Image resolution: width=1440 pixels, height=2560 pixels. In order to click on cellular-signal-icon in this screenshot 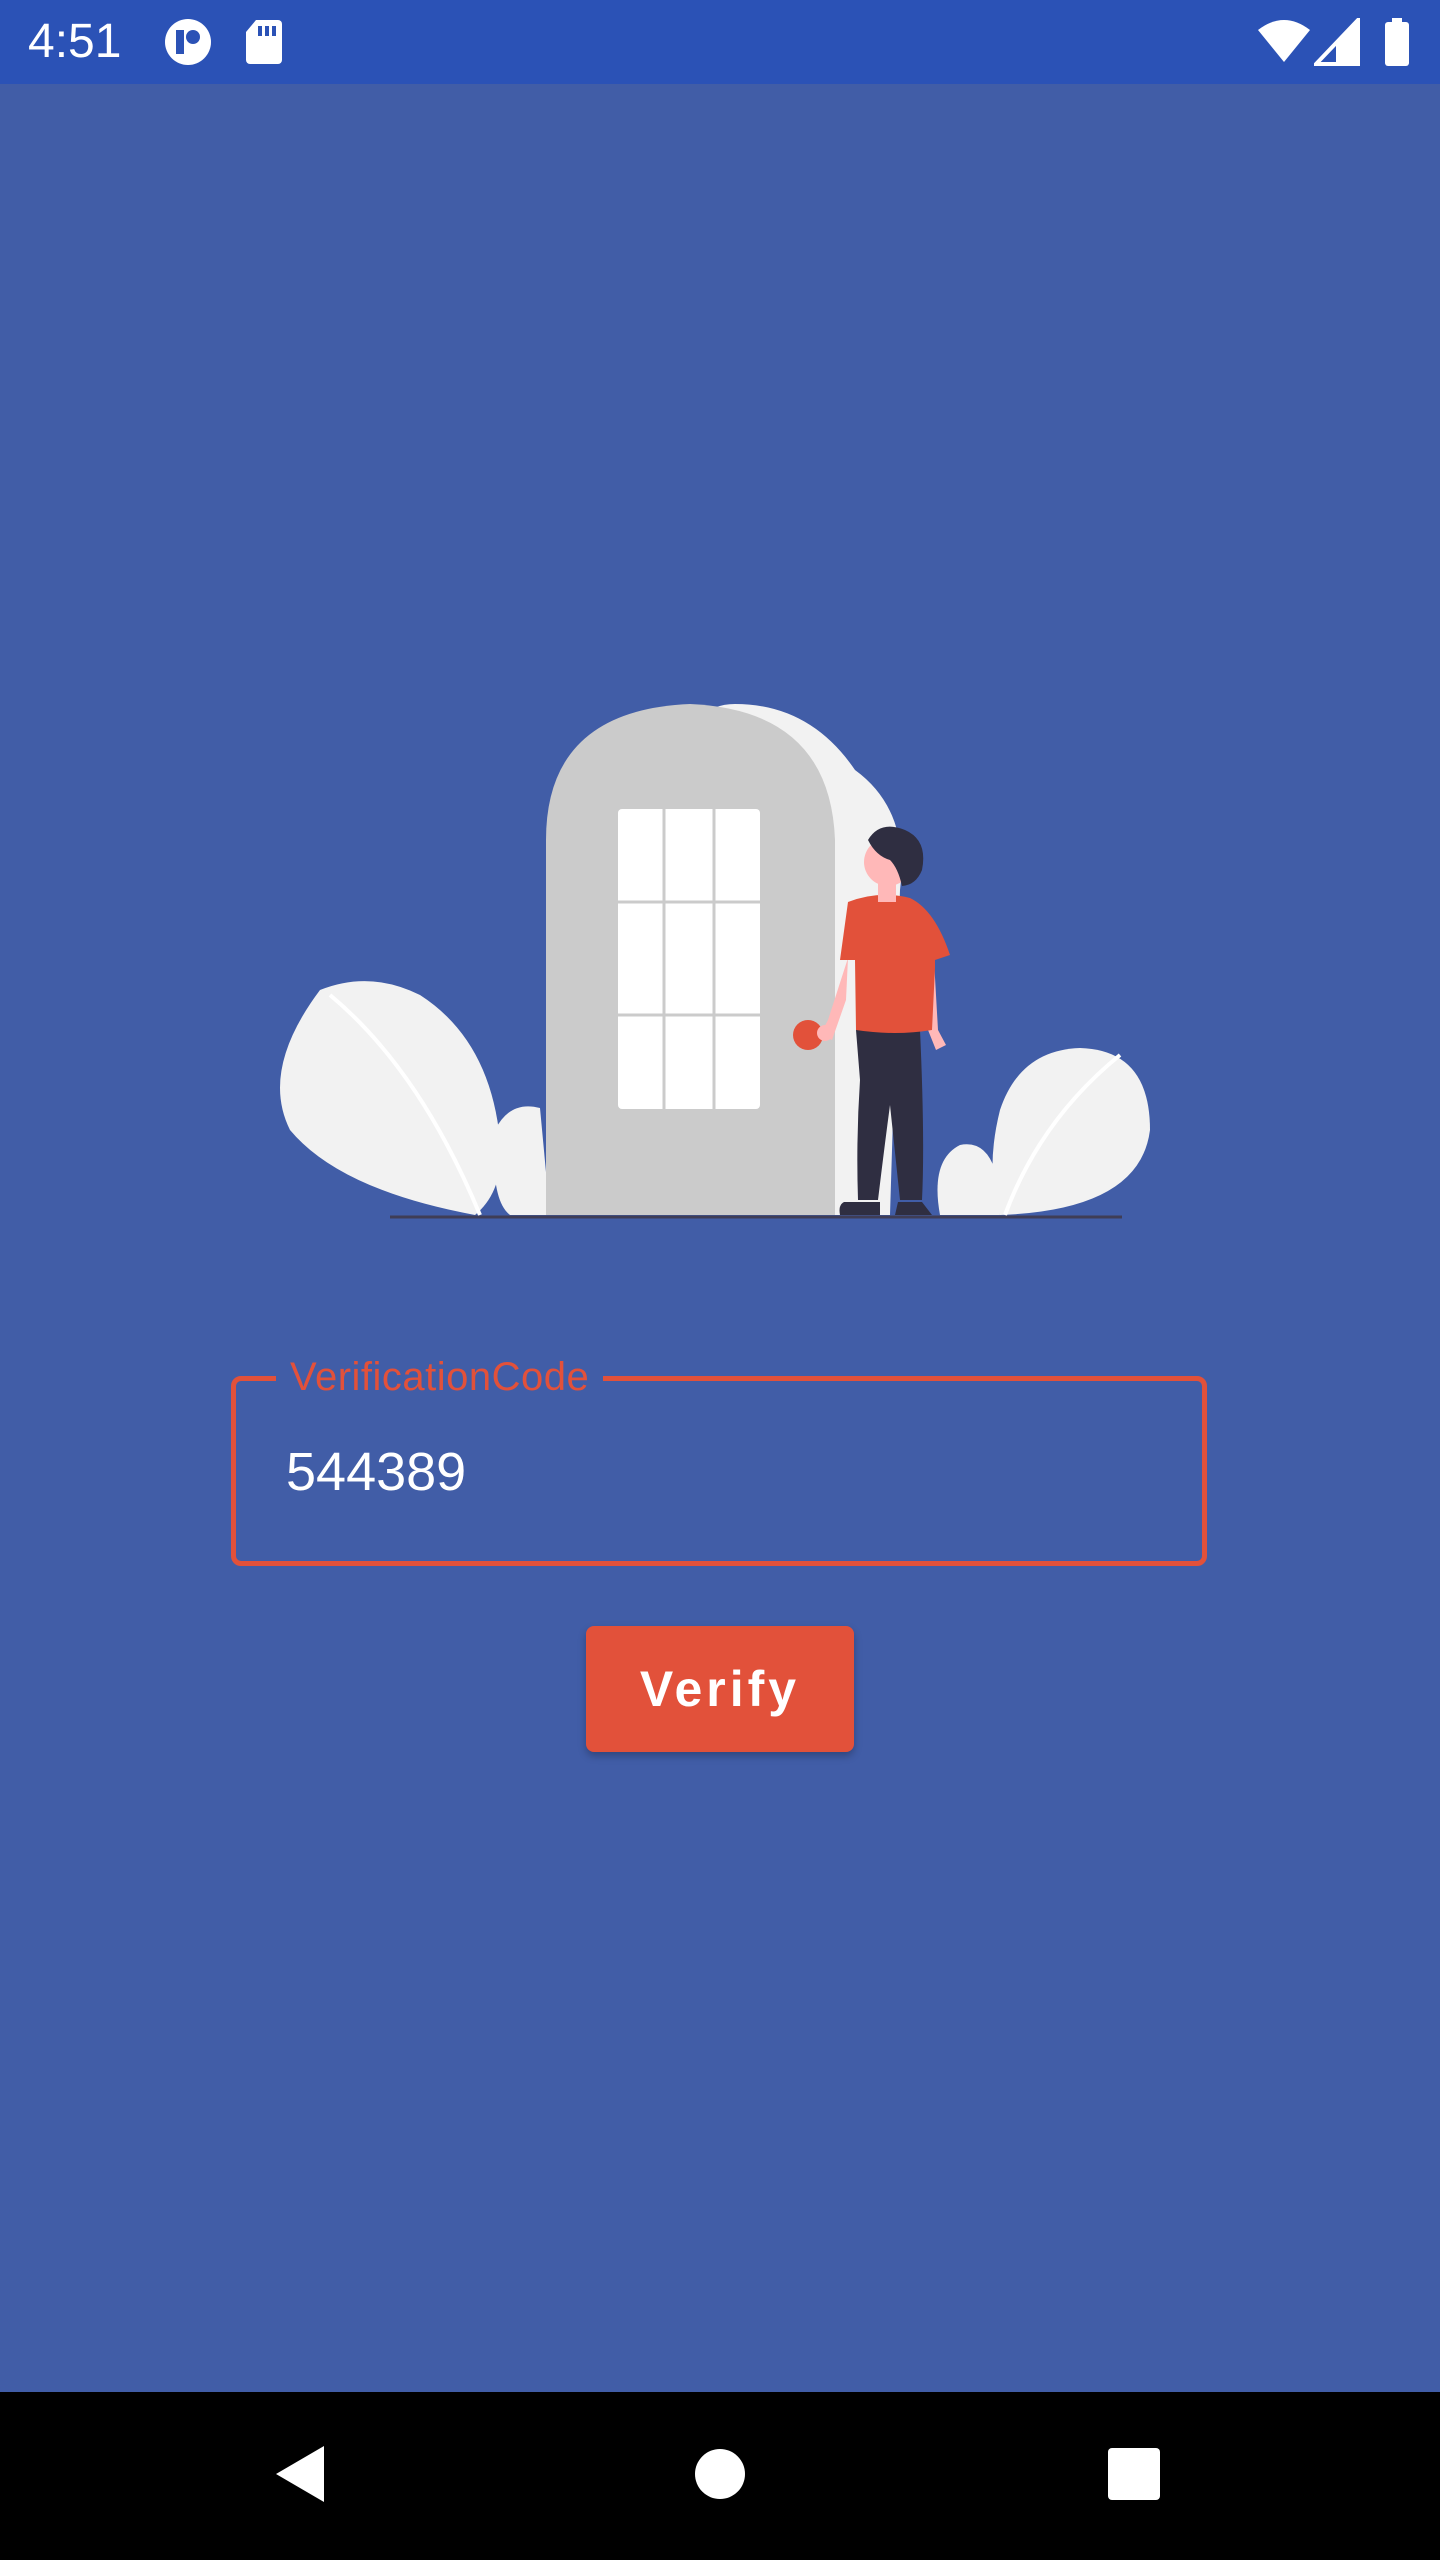, I will do `click(1335, 40)`.